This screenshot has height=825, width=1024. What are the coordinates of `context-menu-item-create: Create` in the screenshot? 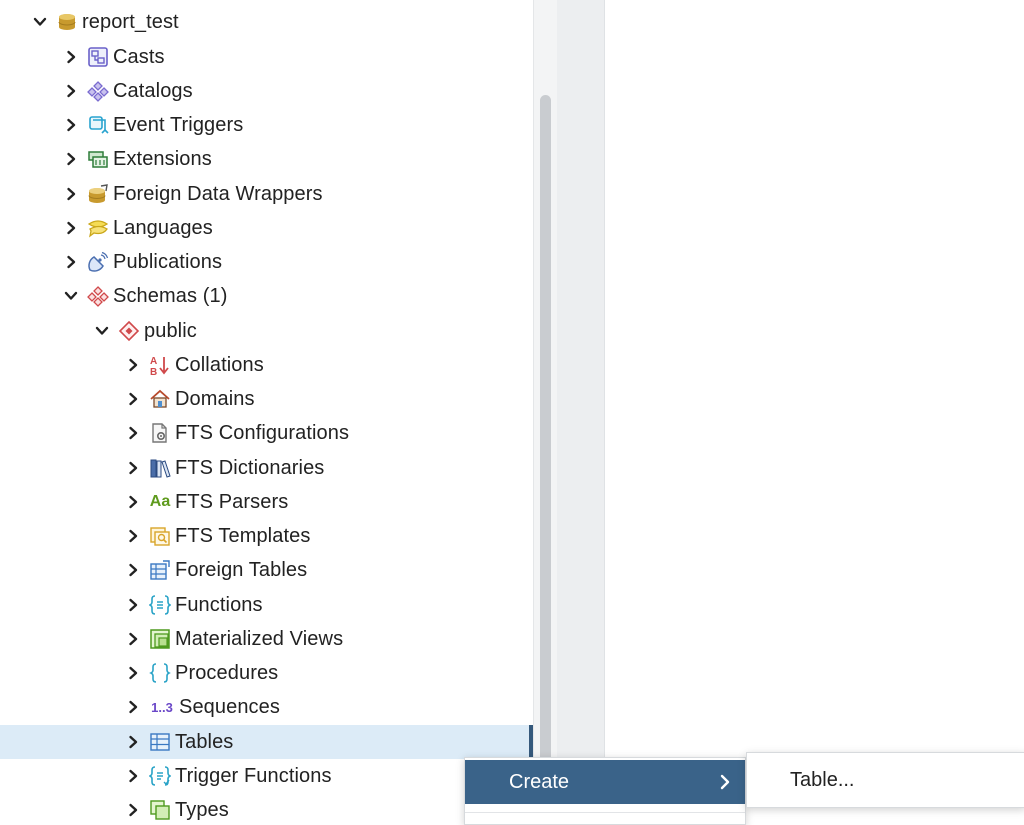 It's located at (605, 782).